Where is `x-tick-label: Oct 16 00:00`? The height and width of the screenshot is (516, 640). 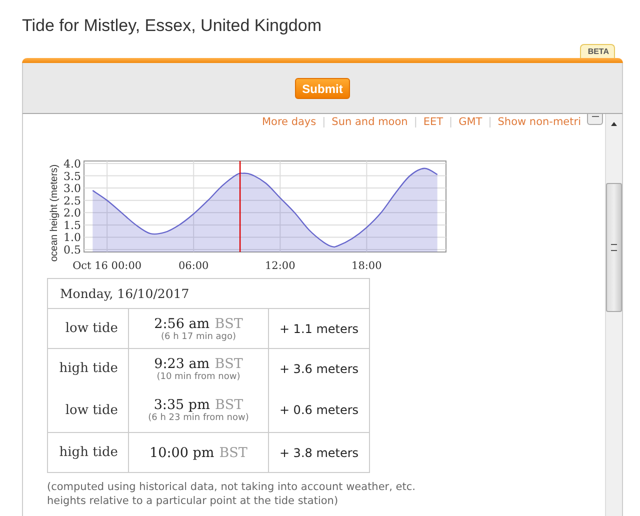
x-tick-label: Oct 16 00:00 is located at coordinates (107, 266).